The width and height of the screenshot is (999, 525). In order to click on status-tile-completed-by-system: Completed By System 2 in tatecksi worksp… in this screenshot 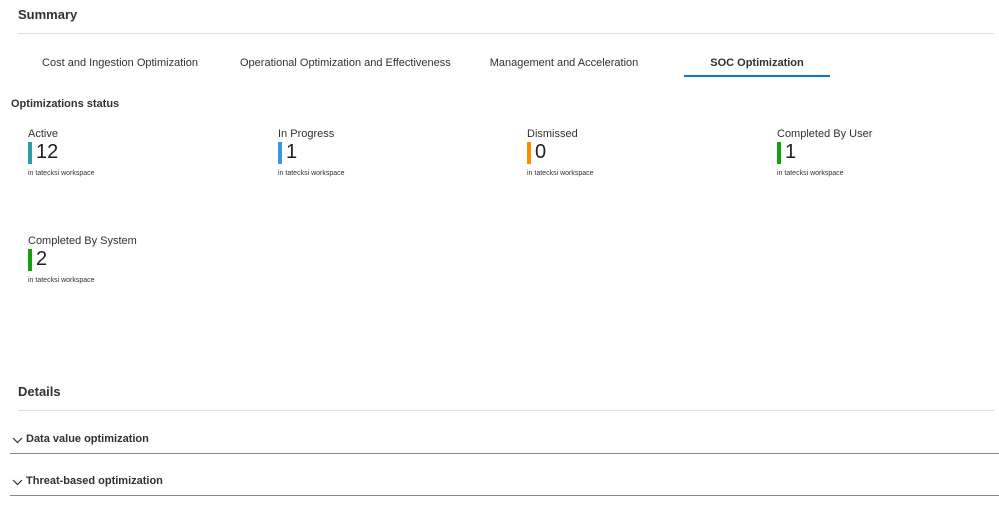, I will do `click(128, 265)`.